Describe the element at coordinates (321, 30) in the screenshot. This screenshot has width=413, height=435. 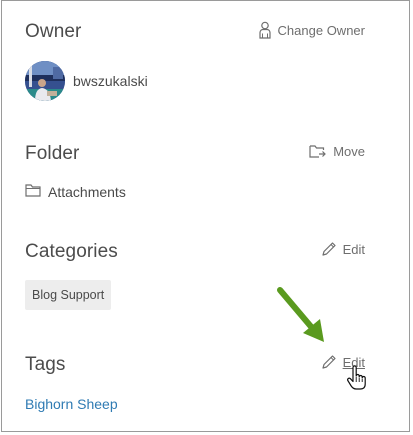
I see `change-owner-label: Change Owner` at that location.